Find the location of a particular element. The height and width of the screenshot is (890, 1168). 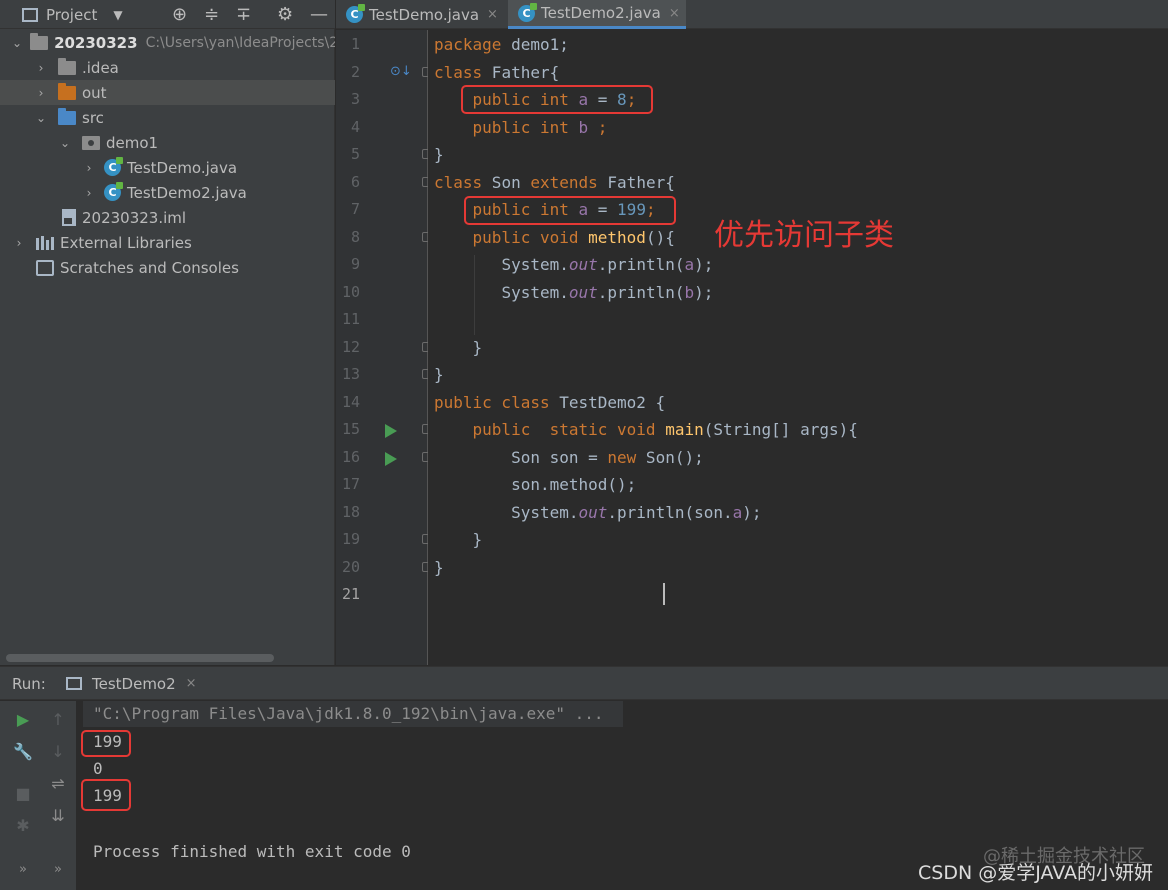

collapse-all-icon: ∓ is located at coordinates (243, 14).